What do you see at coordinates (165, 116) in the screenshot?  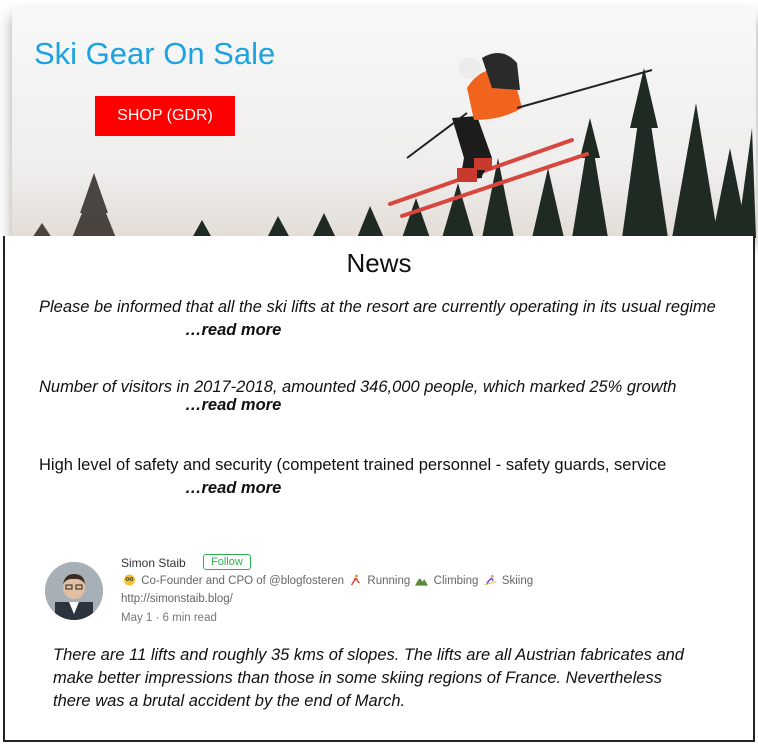 I see `shop-button: SHOP (GDR)` at bounding box center [165, 116].